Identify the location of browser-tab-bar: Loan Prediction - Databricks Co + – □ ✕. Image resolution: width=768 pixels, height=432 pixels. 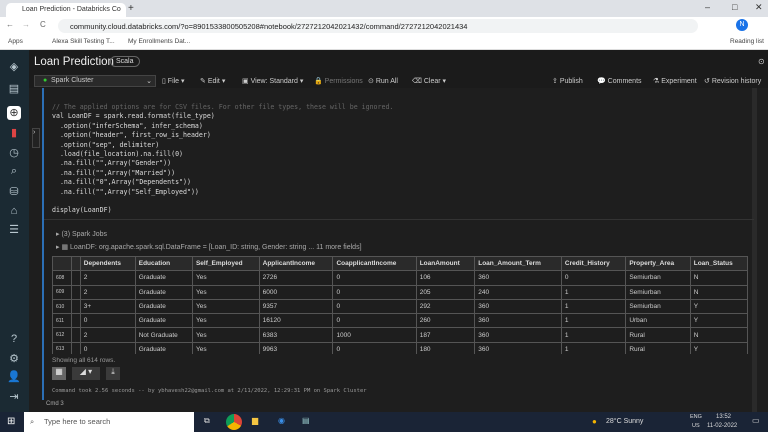
(384, 8).